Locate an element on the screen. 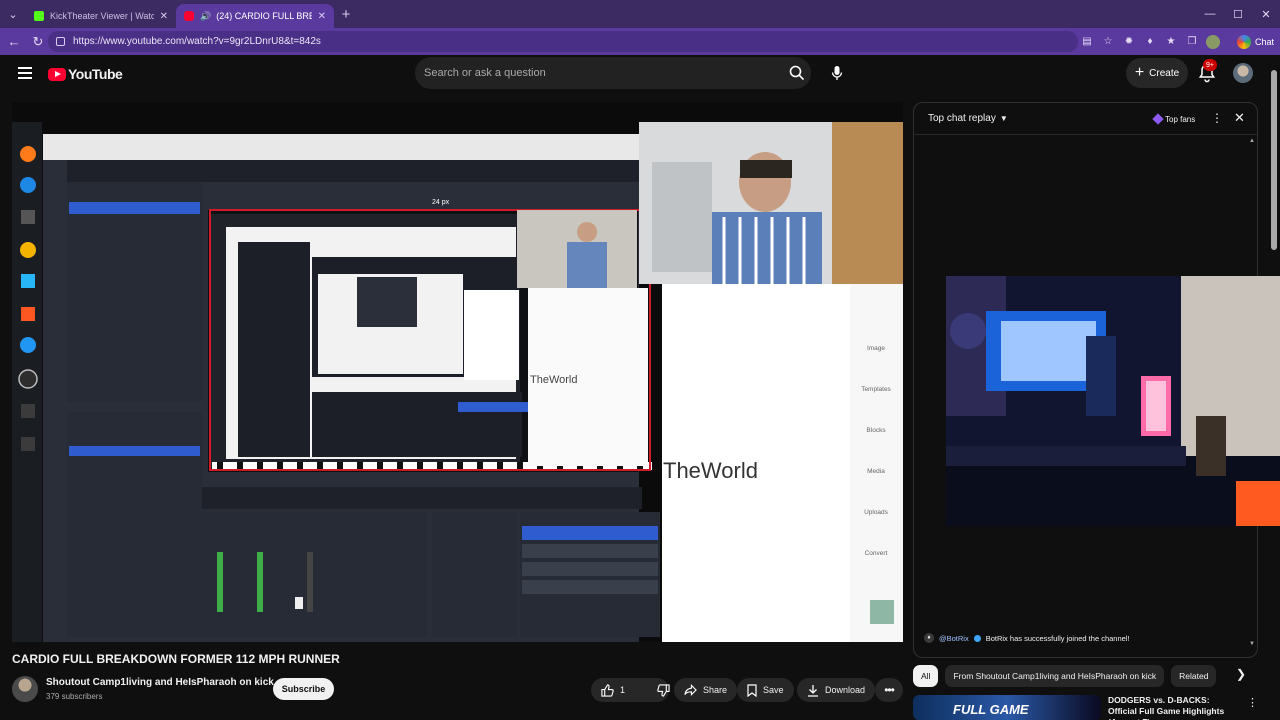 The height and width of the screenshot is (720, 1280). window-controls: — ☐ ✕ is located at coordinates (1238, 14).